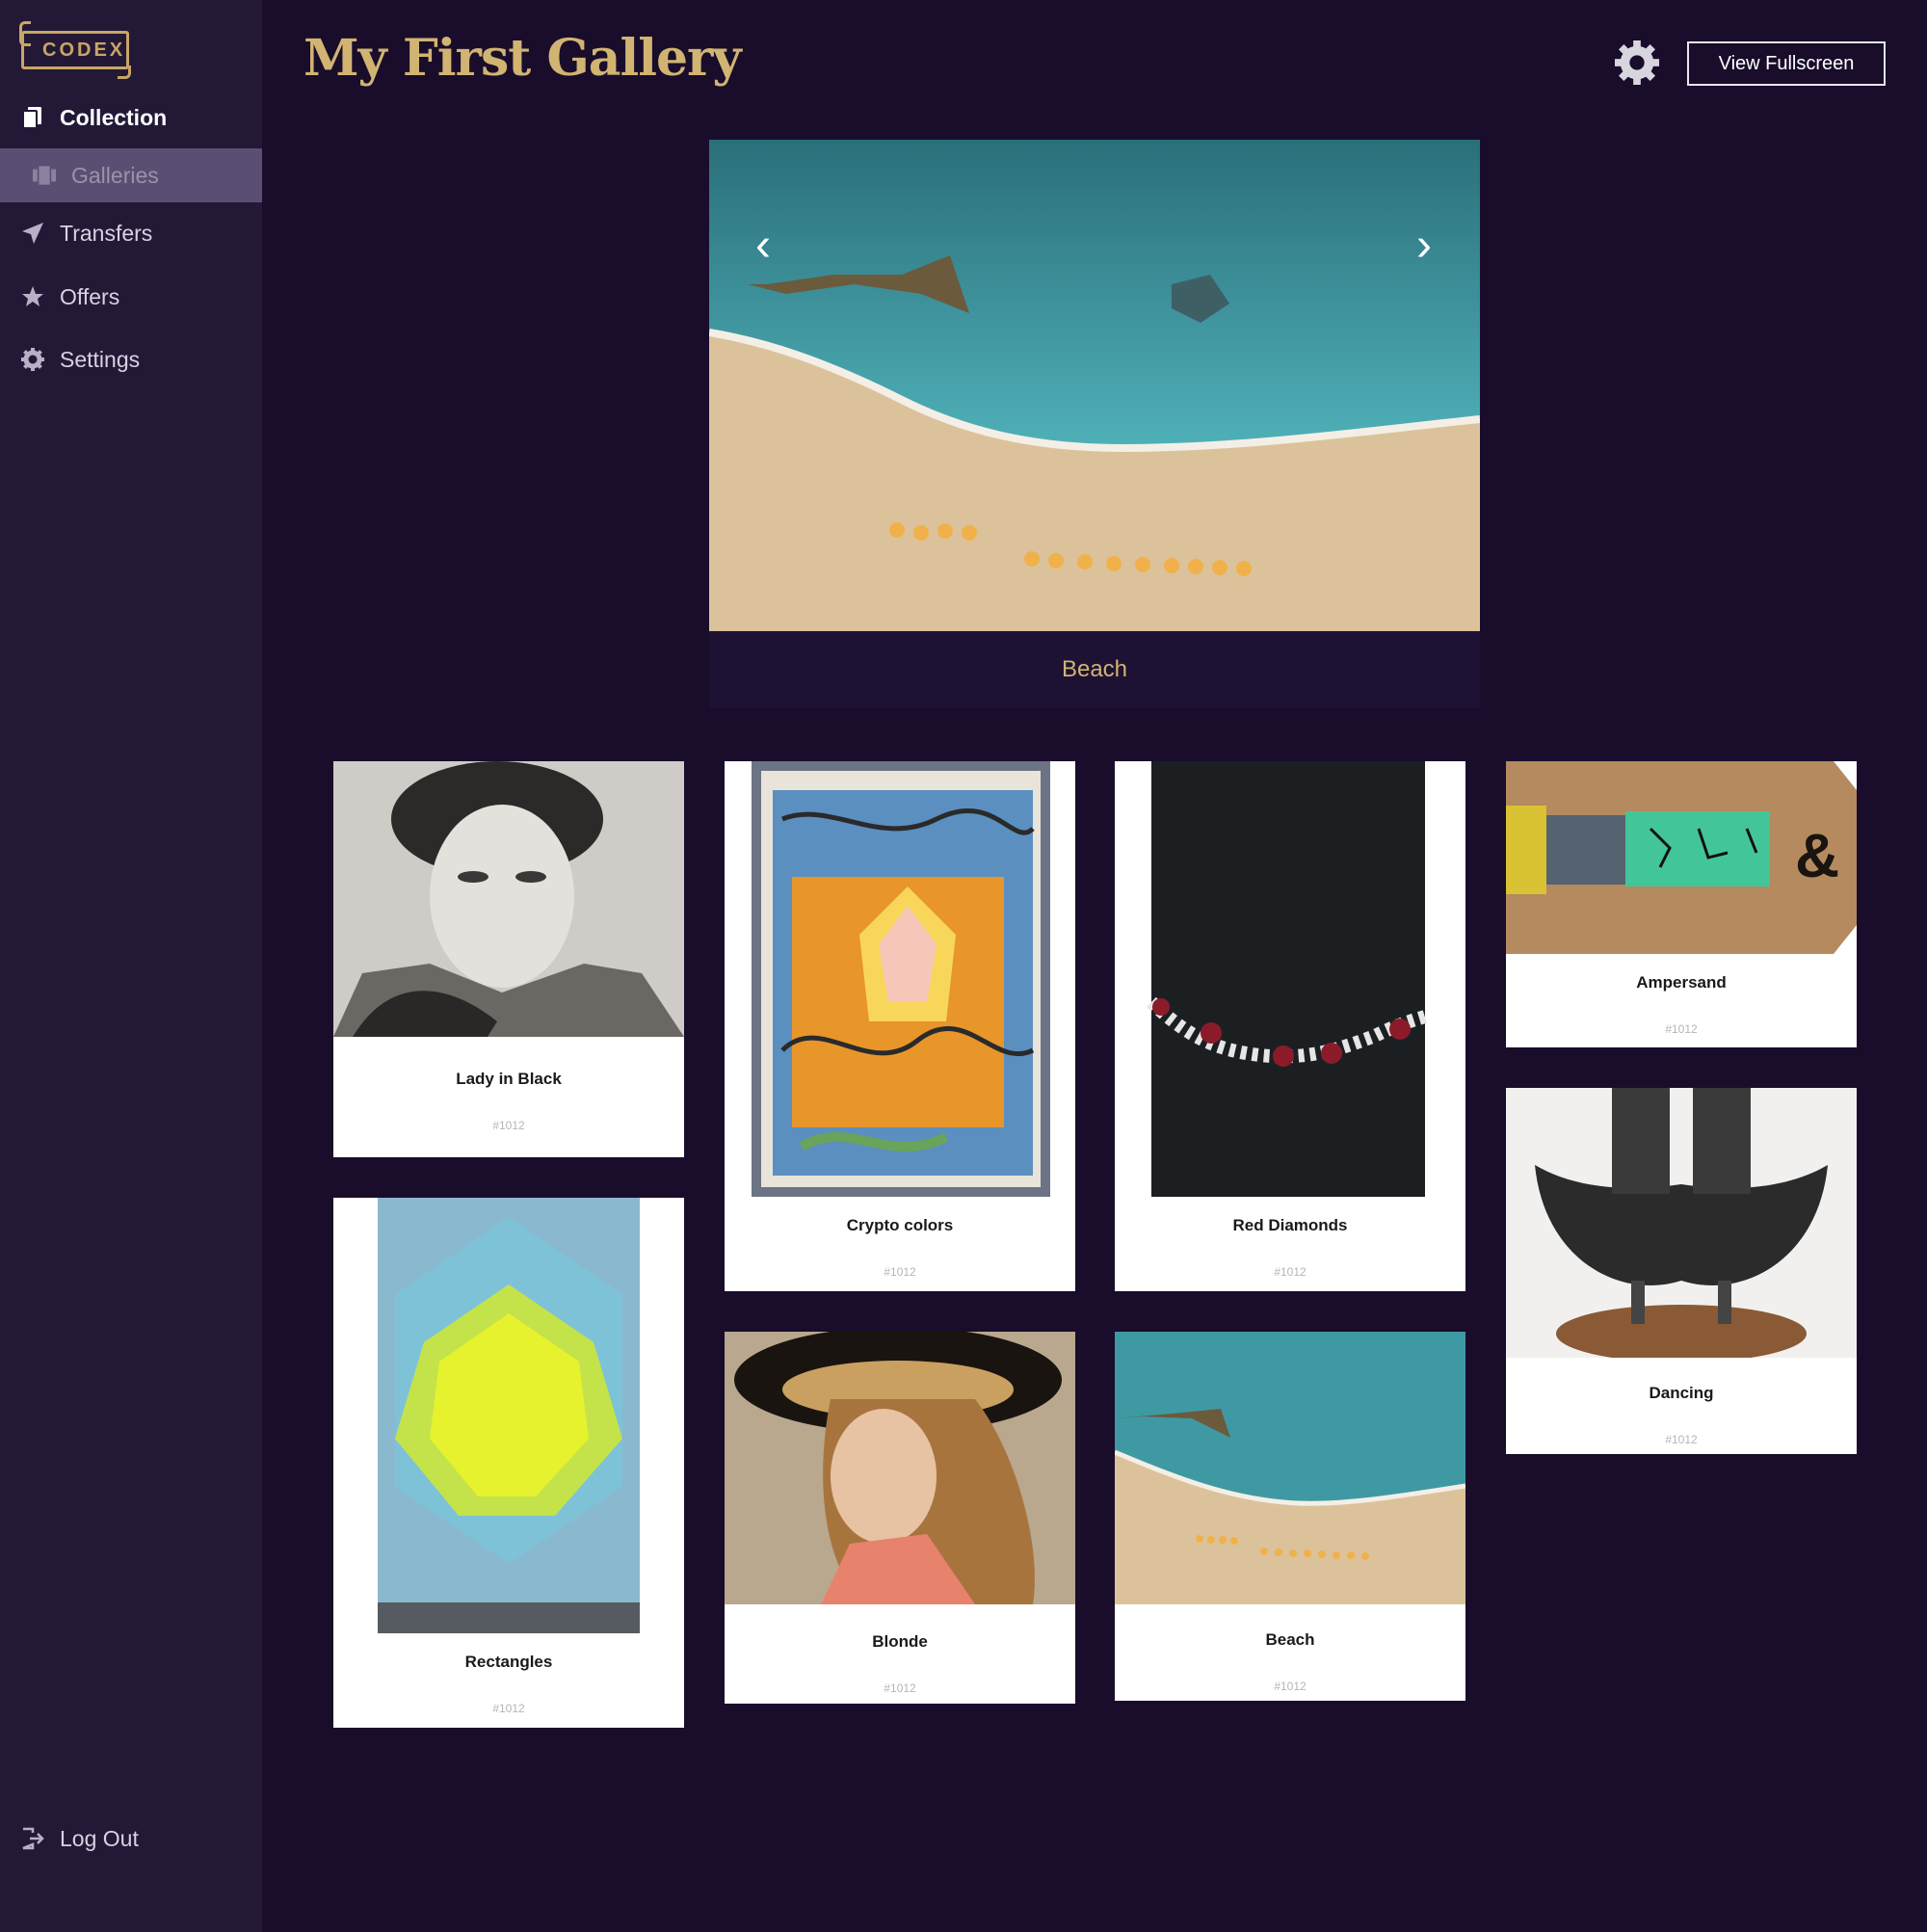 The image size is (1927, 1932). What do you see at coordinates (100, 359) in the screenshot?
I see `sidebar-item-label: Settings` at bounding box center [100, 359].